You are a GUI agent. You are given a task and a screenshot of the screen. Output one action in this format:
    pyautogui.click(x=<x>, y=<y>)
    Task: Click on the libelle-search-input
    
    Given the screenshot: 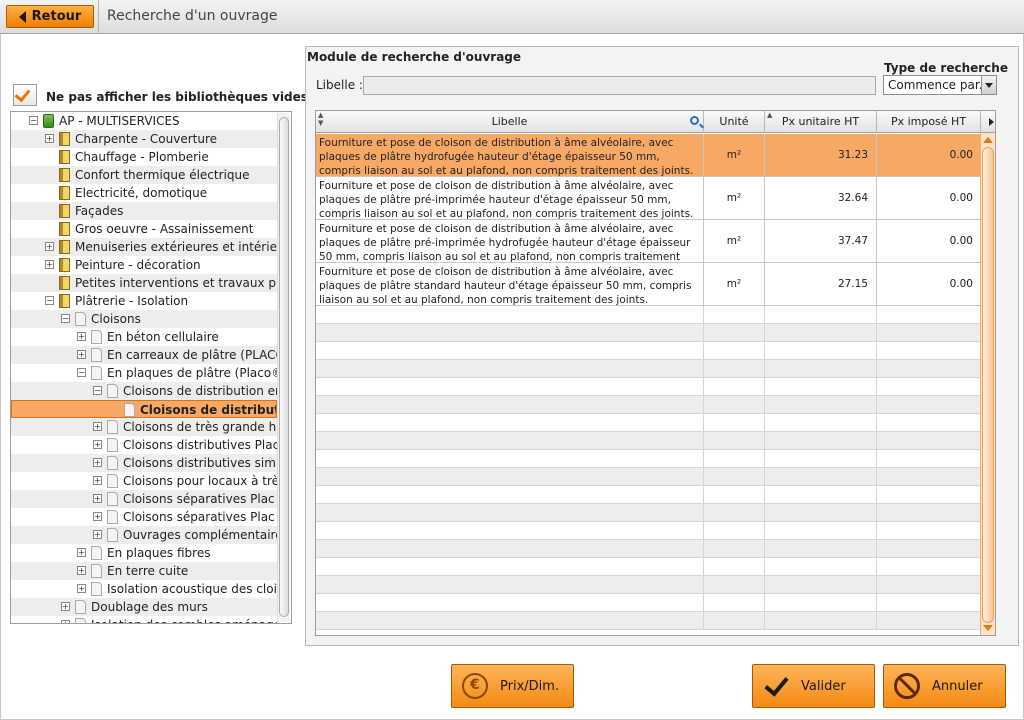 What is the action you would take?
    pyautogui.click(x=619, y=85)
    